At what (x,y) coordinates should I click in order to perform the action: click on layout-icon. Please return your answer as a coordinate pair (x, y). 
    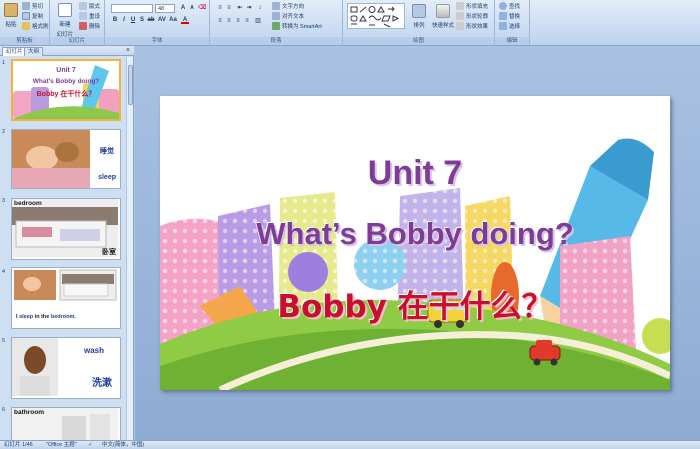
    Looking at the image, I should click on (83, 6).